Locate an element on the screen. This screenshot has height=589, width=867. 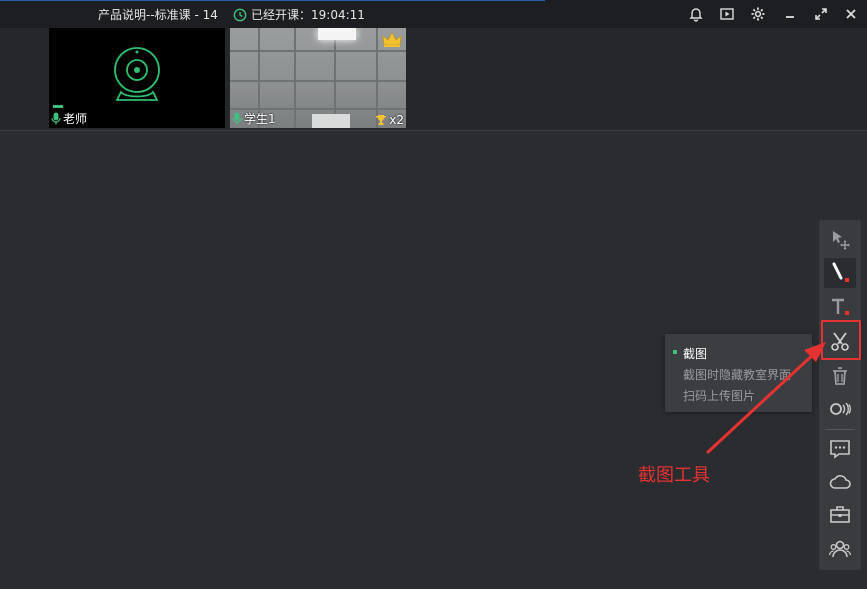
ceiling-light is located at coordinates (337, 34).